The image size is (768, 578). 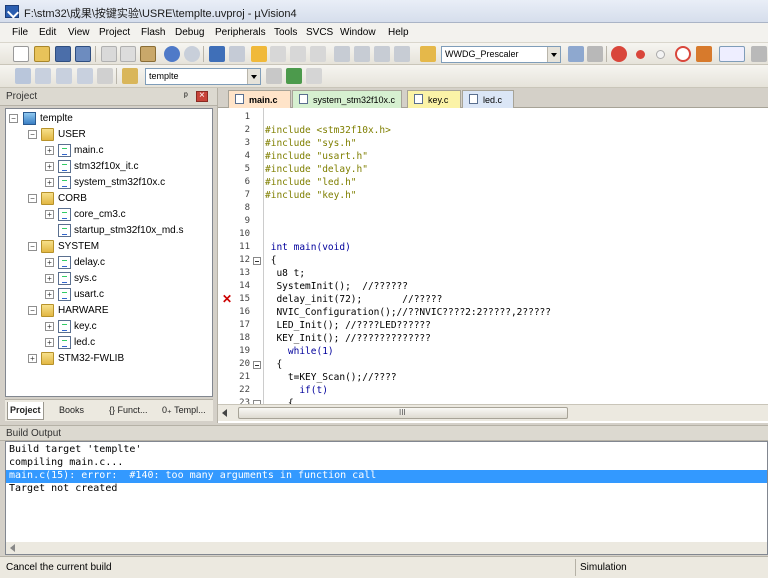 What do you see at coordinates (109, 247) in the screenshot?
I see `tree-item-system: − SYSTEM` at bounding box center [109, 247].